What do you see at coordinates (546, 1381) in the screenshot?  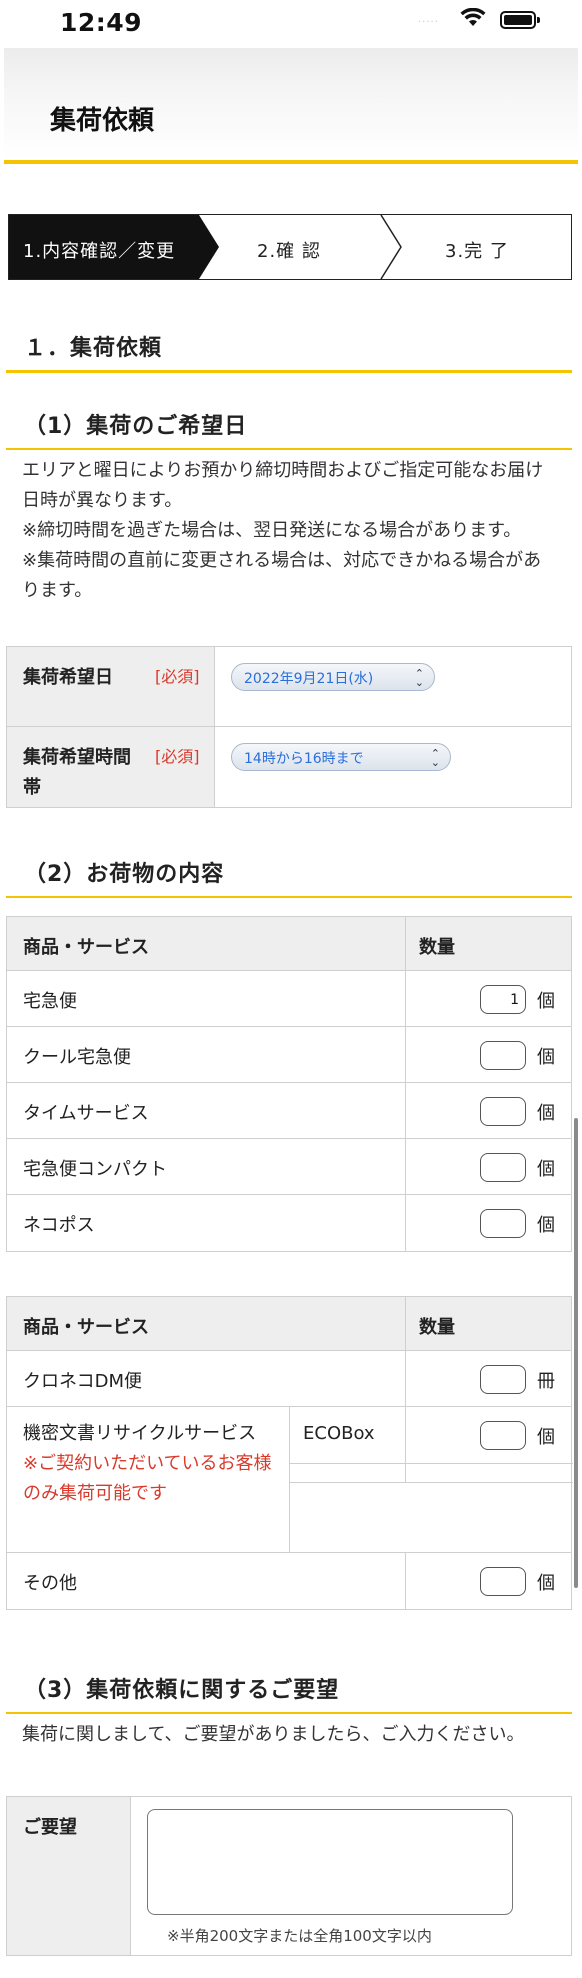 I see `unit-label: 冊` at bounding box center [546, 1381].